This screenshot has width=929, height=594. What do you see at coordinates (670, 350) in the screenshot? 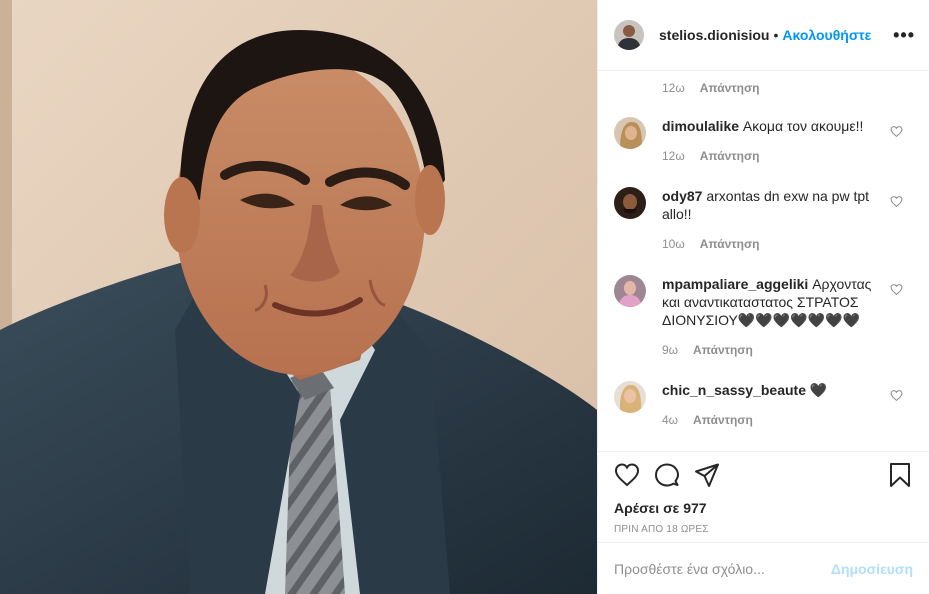
I see `comment-time: 9ω` at bounding box center [670, 350].